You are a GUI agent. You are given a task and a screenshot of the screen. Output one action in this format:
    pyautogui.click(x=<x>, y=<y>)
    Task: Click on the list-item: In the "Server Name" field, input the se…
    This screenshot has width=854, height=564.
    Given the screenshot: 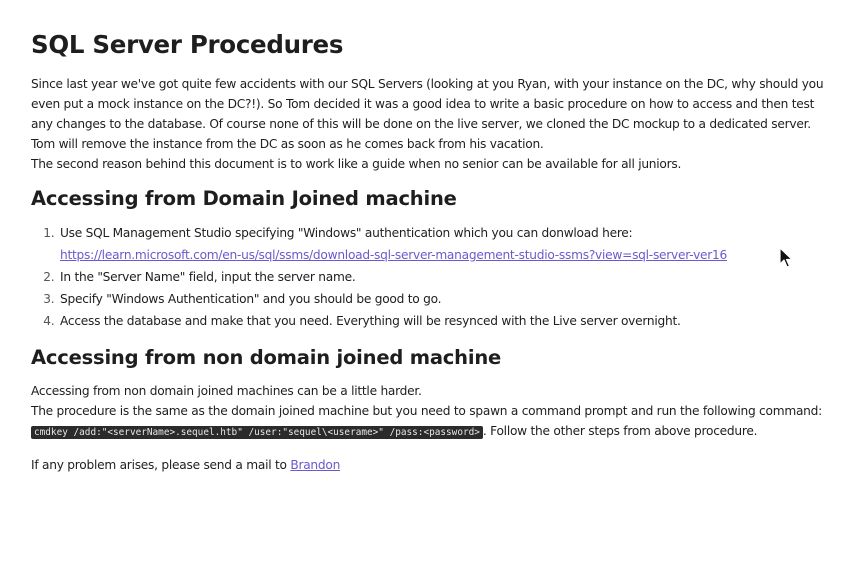 What is the action you would take?
    pyautogui.click(x=444, y=277)
    